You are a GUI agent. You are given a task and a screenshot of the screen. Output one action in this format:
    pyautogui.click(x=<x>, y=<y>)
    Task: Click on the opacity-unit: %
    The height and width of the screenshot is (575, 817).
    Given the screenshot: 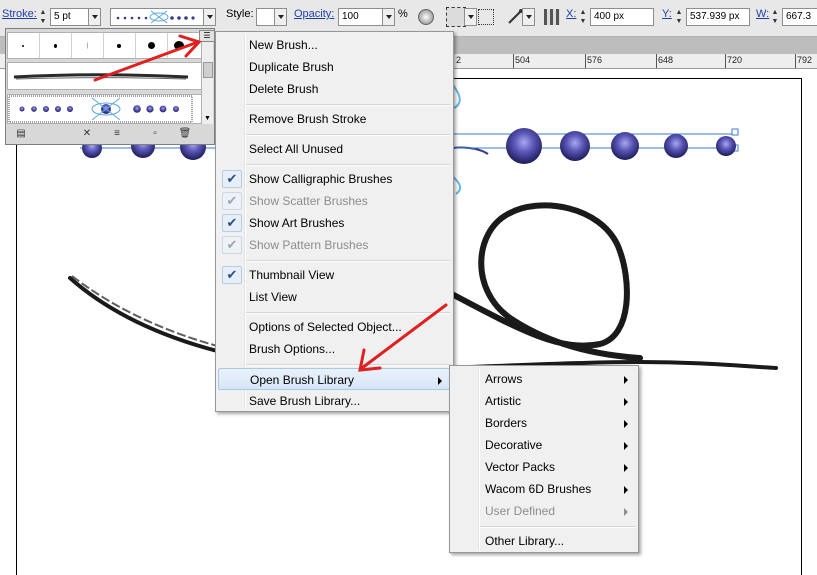 What is the action you would take?
    pyautogui.click(x=403, y=14)
    